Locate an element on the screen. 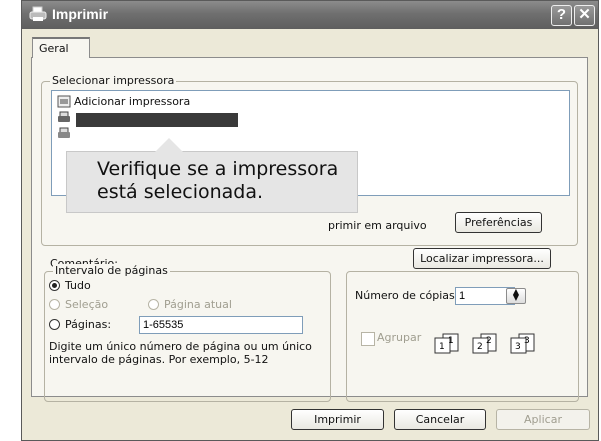 This screenshot has height=441, width=601. select-printer-legend: Selecionar impressora is located at coordinates (113, 80).